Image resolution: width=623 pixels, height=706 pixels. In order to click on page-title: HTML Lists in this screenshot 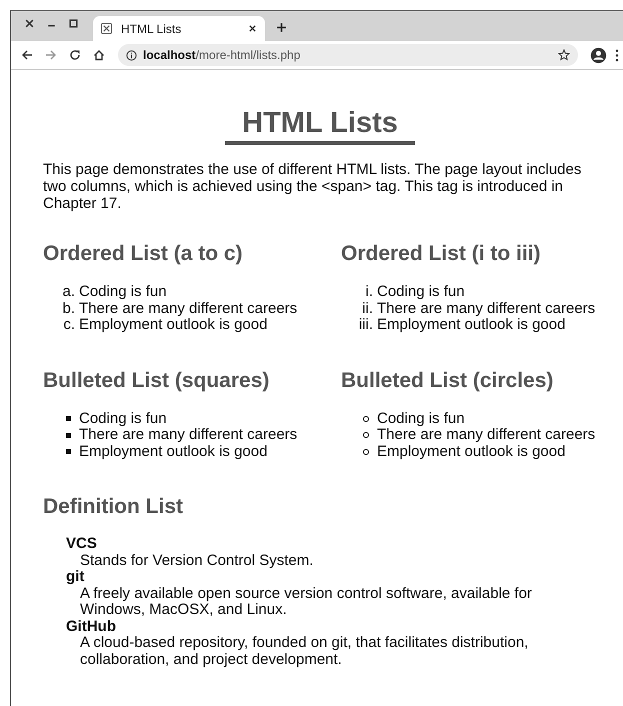, I will do `click(320, 125)`.